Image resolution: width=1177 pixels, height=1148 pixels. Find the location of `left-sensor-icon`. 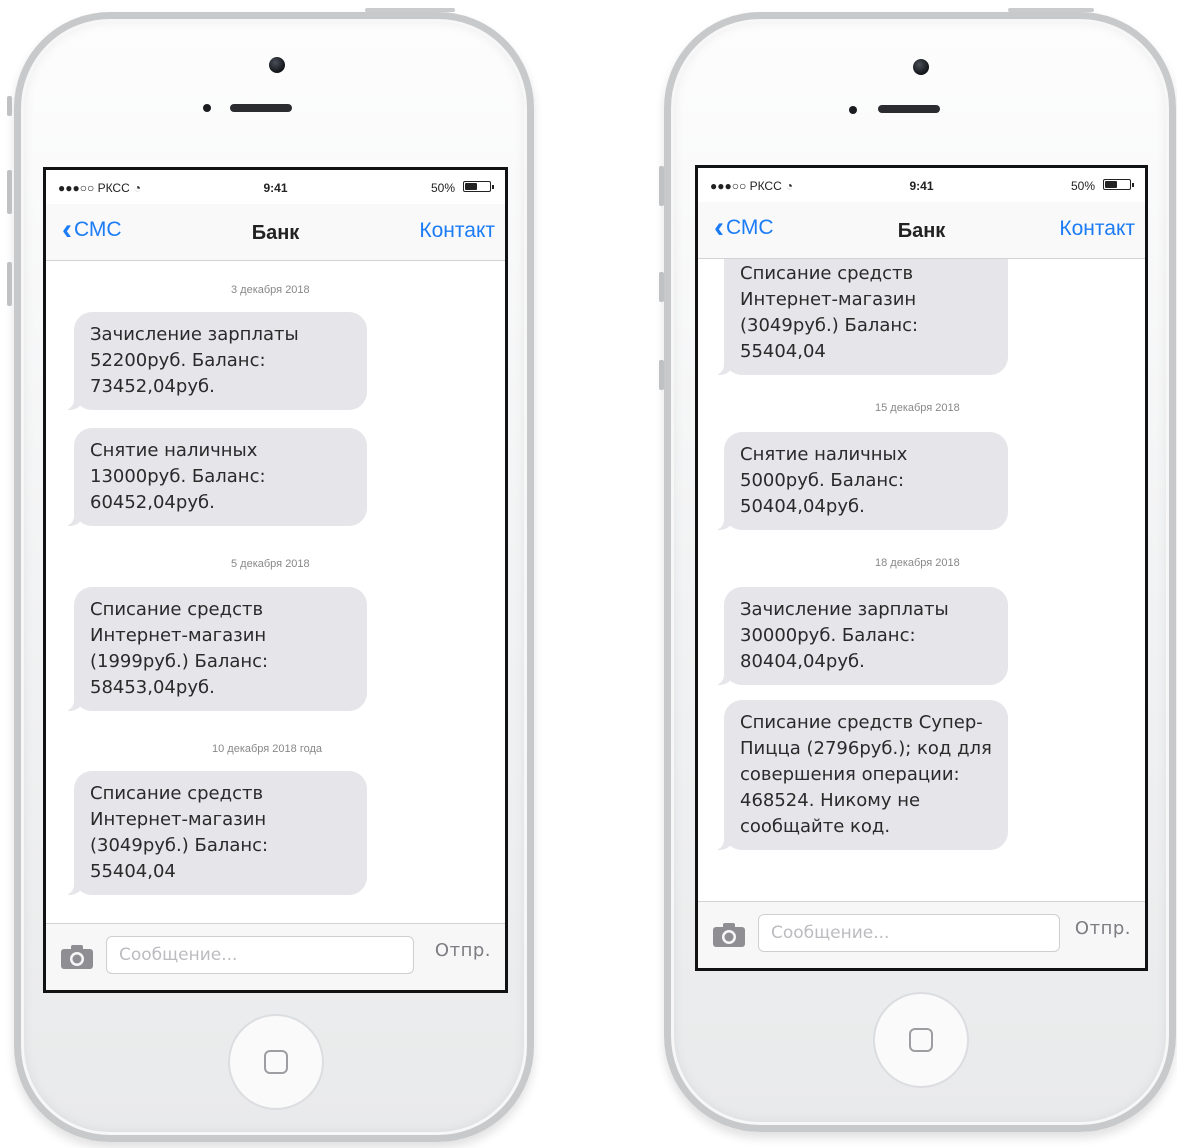

left-sensor-icon is located at coordinates (207, 108).